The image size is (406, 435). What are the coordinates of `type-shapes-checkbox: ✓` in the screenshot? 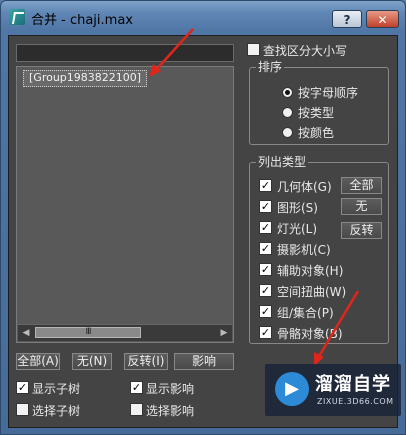 It's located at (265, 206).